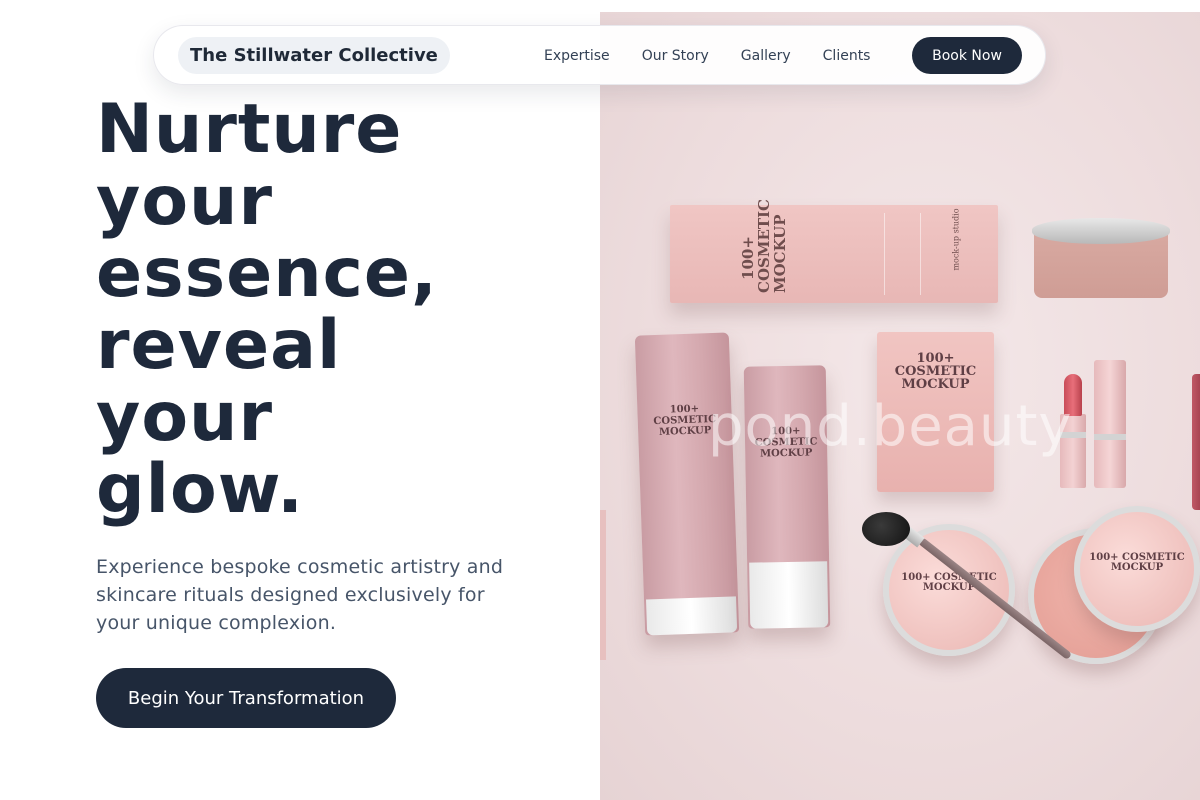 This screenshot has height=800, width=1200. What do you see at coordinates (1073, 429) in the screenshot?
I see `lipstick-open` at bounding box center [1073, 429].